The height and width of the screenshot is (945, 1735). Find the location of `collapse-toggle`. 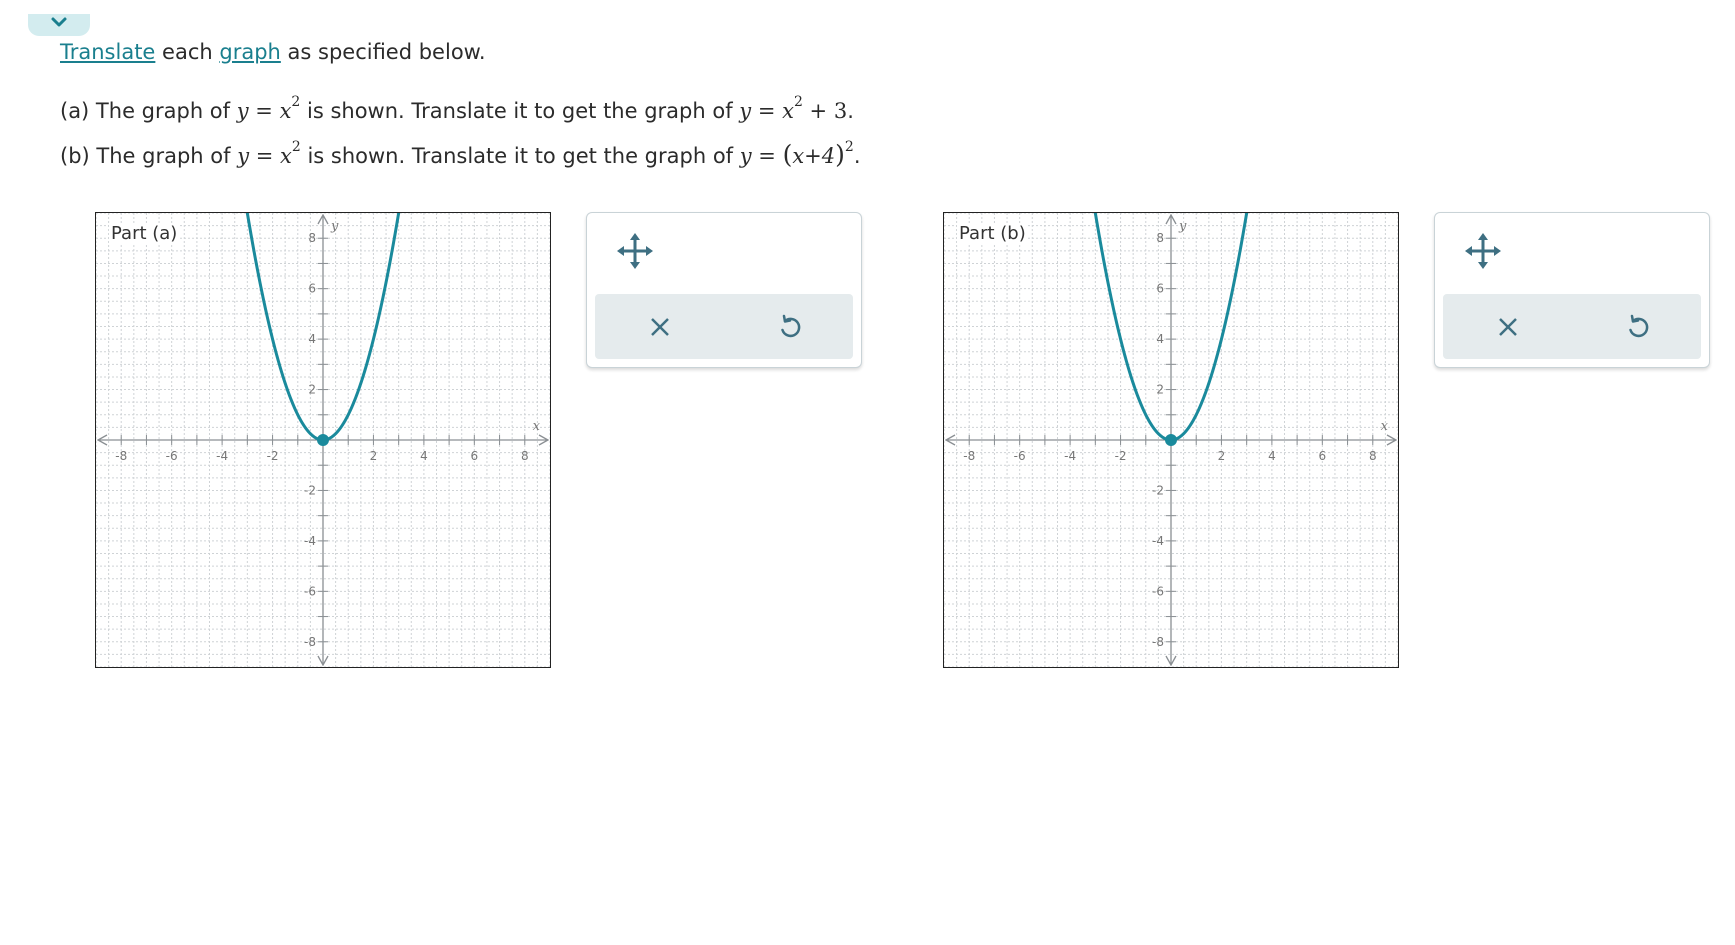

collapse-toggle is located at coordinates (59, 25).